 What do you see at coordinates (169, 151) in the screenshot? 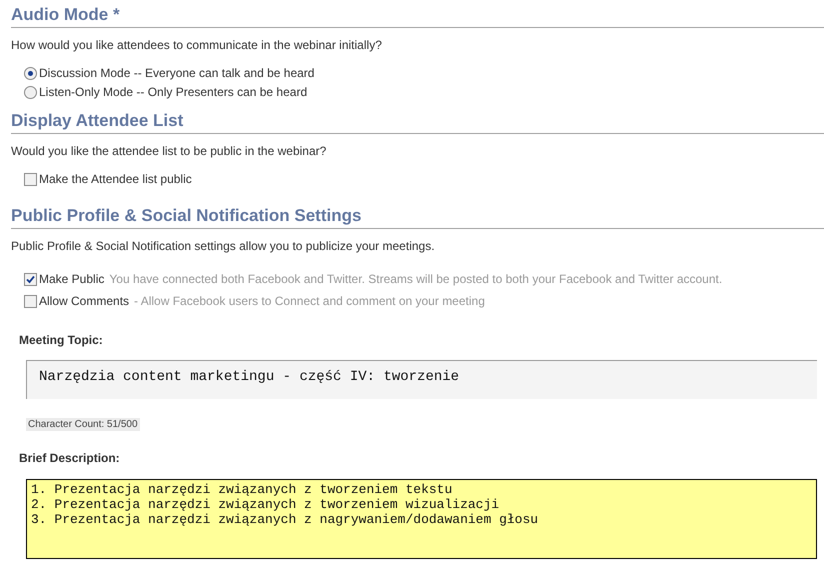
I see `section-description: Would you like the attendee list to be public in the webinar?` at bounding box center [169, 151].